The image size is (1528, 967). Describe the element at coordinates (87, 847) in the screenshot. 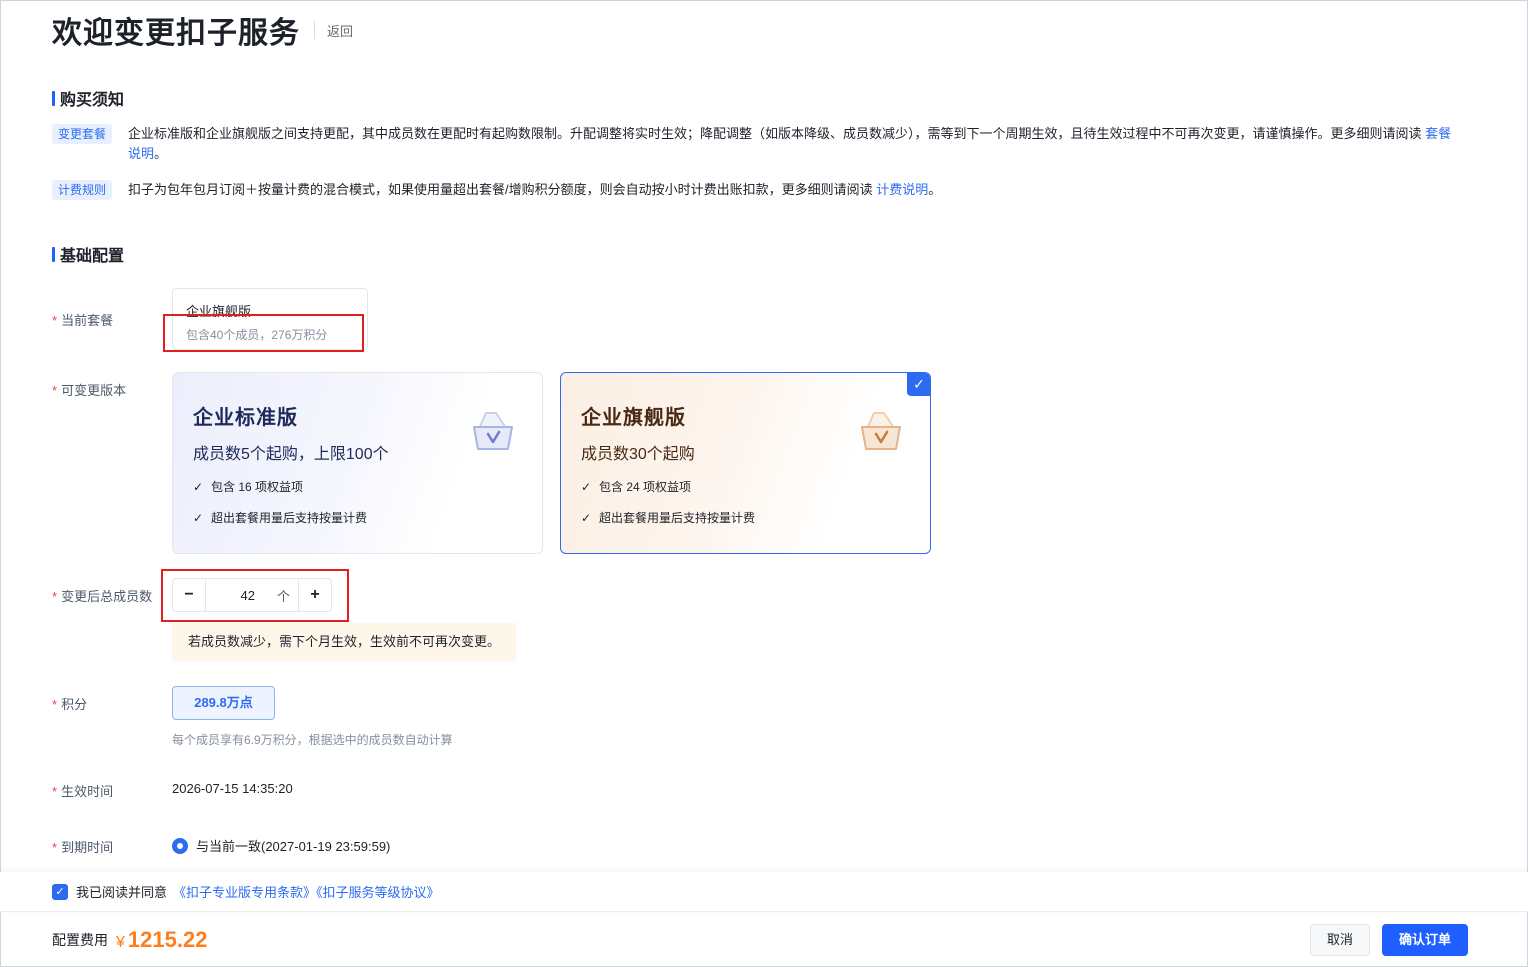

I see `label-text: 到期时间` at that location.